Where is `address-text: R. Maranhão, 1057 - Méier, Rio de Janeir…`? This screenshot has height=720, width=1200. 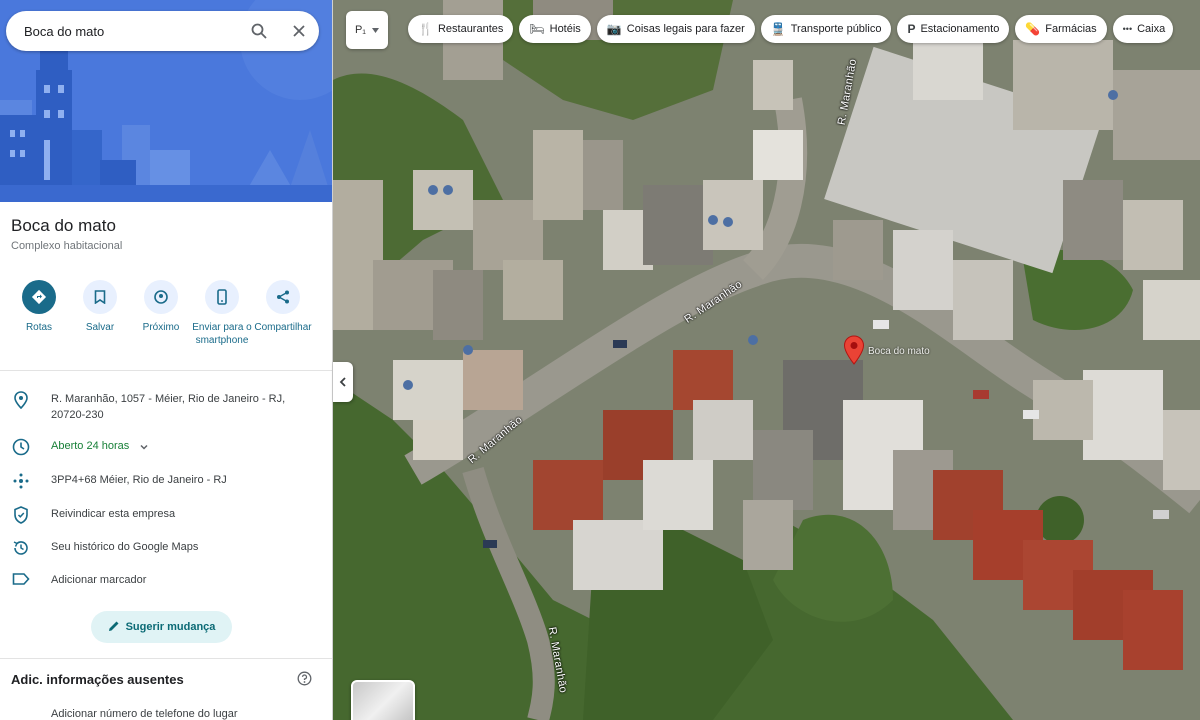
address-text: R. Maranhão, 1057 - Méier, Rio de Janeir… is located at coordinates (168, 407).